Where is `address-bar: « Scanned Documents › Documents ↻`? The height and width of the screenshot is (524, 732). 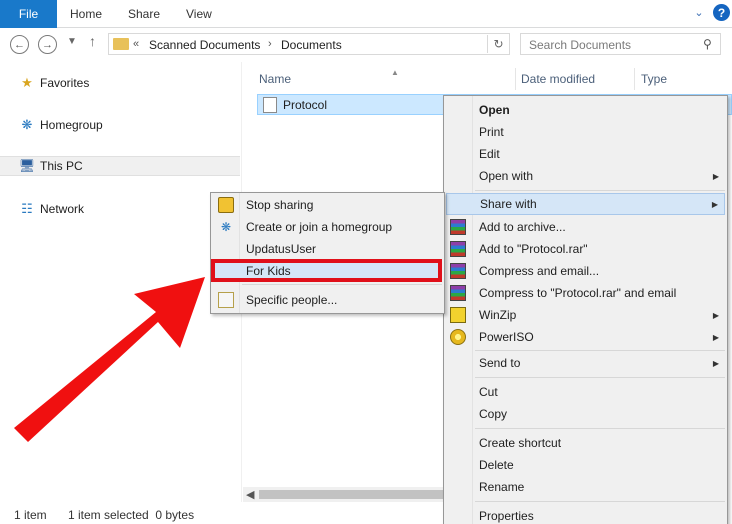
address-bar: « Scanned Documents › Documents ↻ is located at coordinates (309, 44).